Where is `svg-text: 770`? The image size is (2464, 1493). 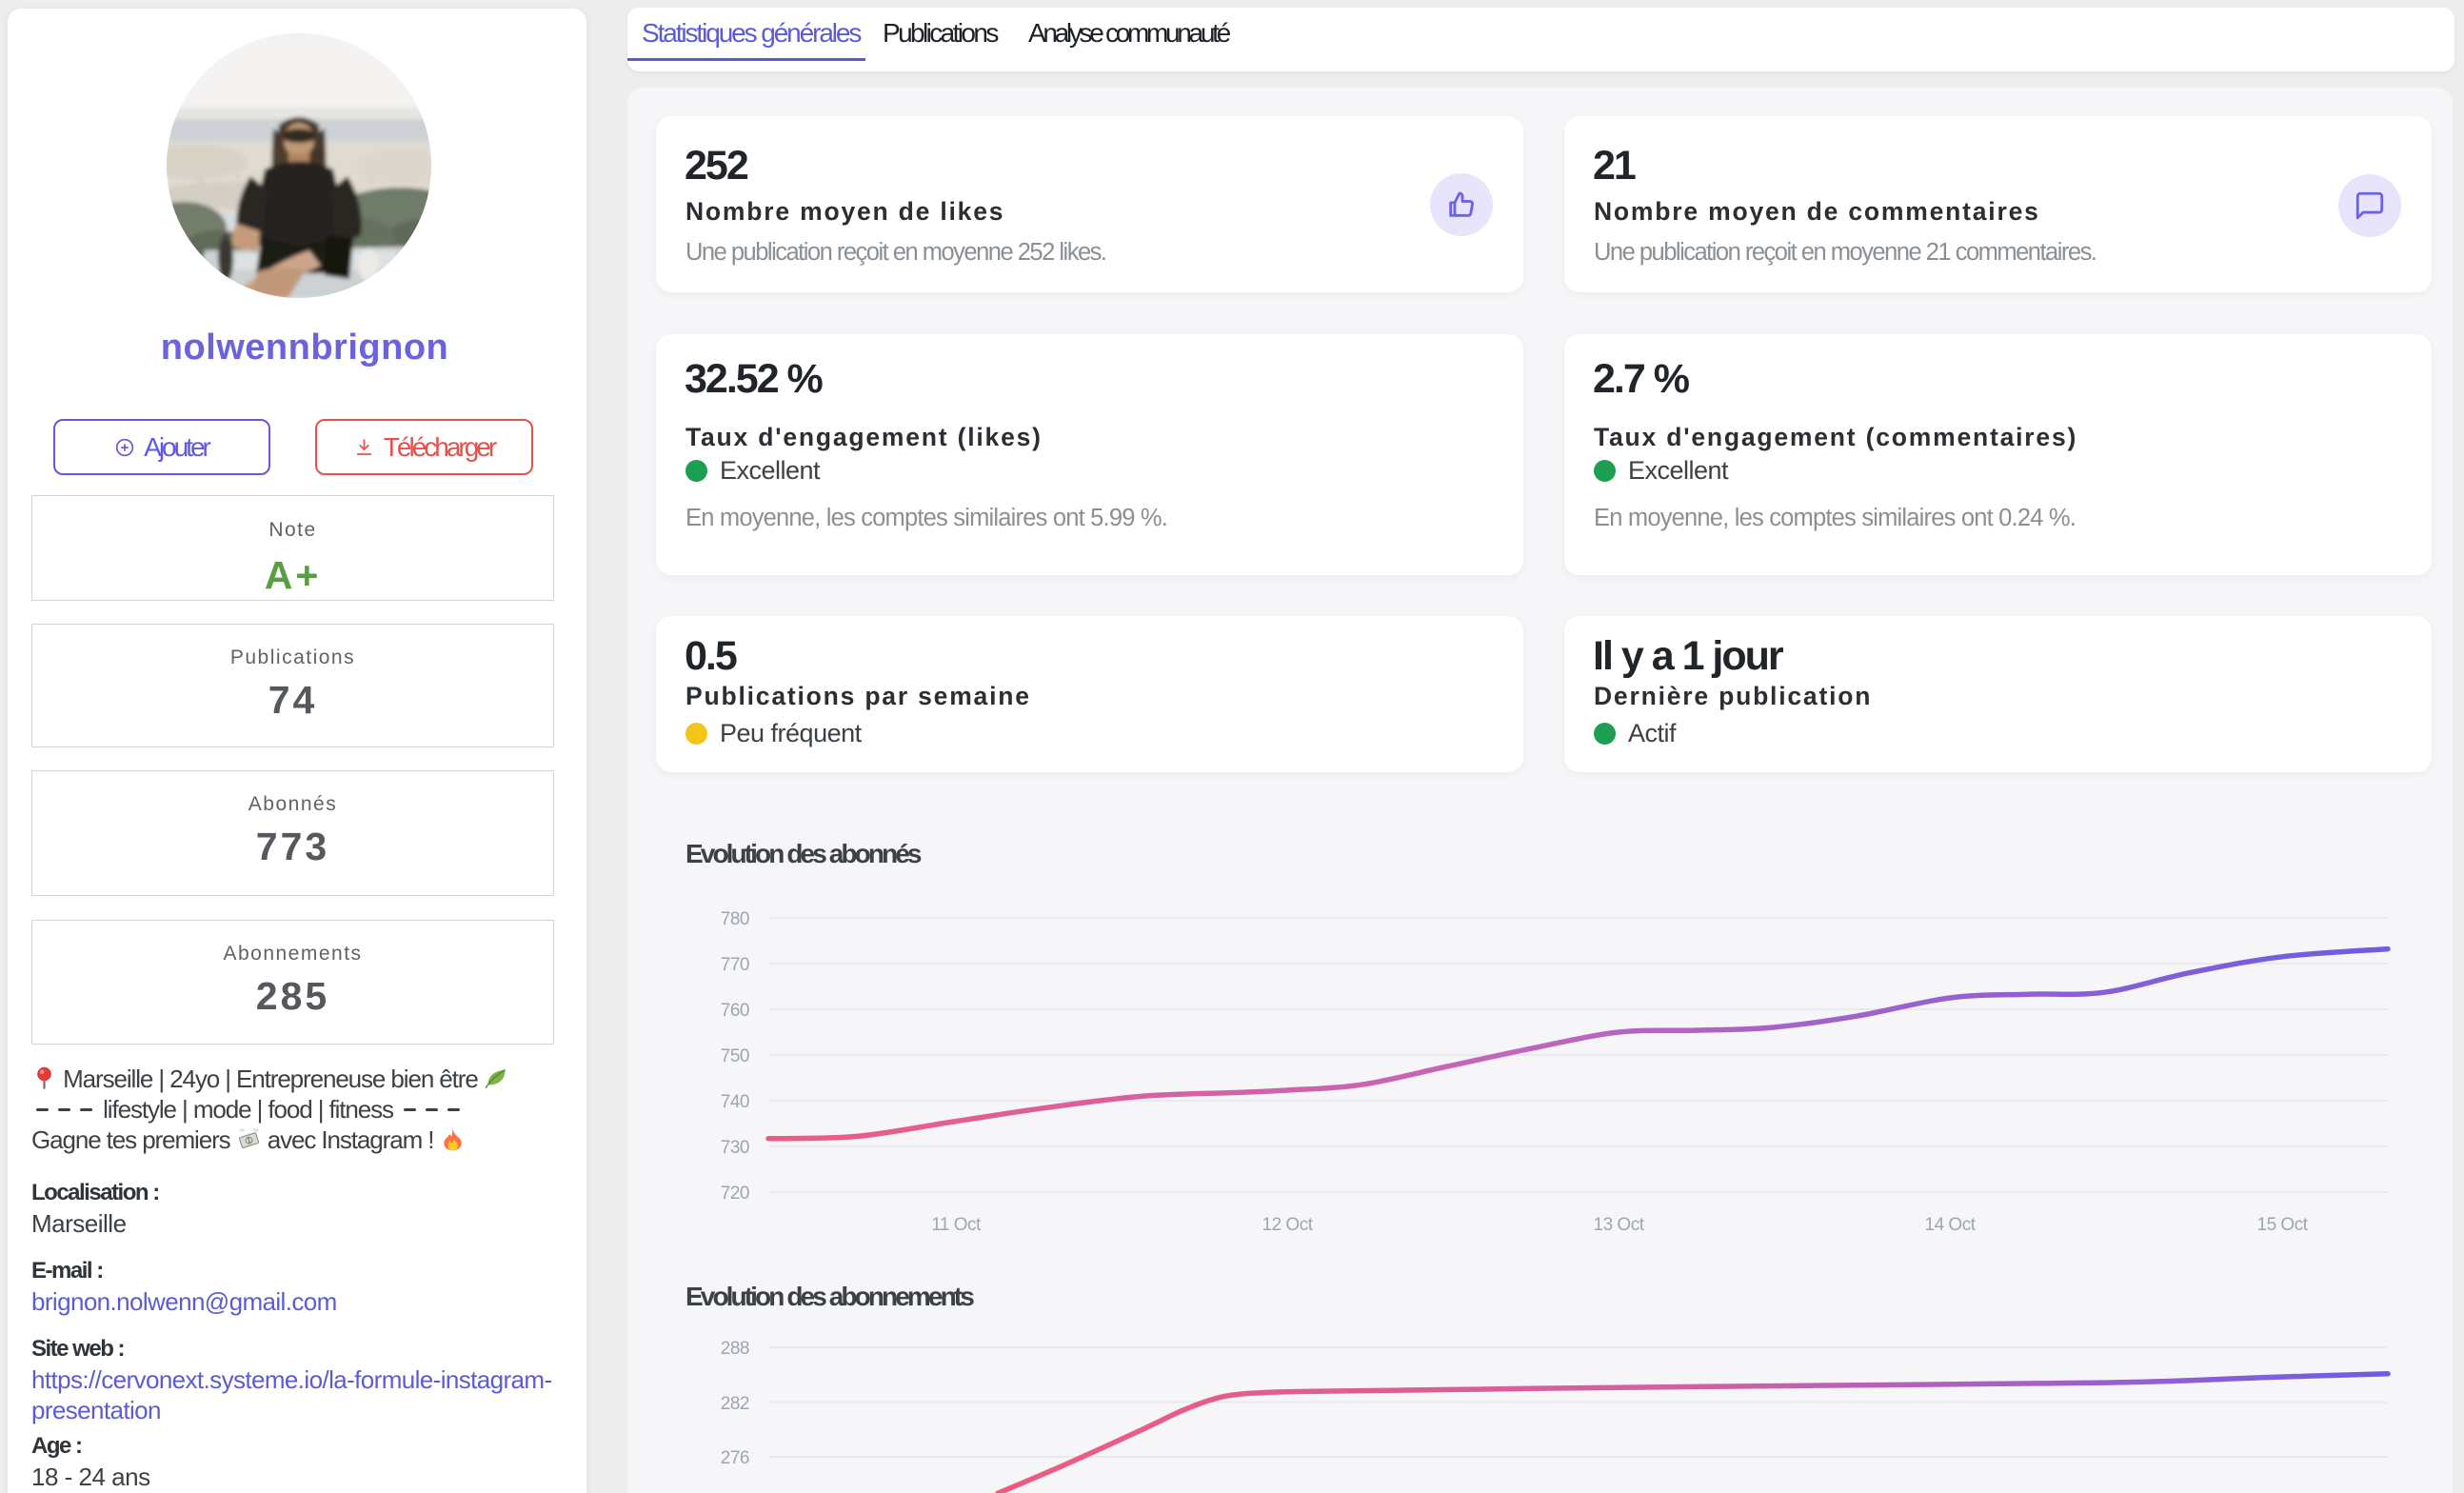 svg-text: 770 is located at coordinates (735, 965).